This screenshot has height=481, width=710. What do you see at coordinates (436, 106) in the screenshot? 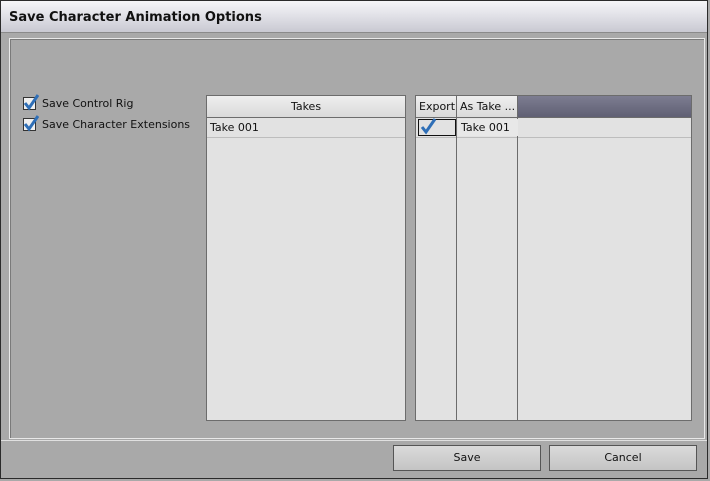
I see `column-export-header: Export` at bounding box center [436, 106].